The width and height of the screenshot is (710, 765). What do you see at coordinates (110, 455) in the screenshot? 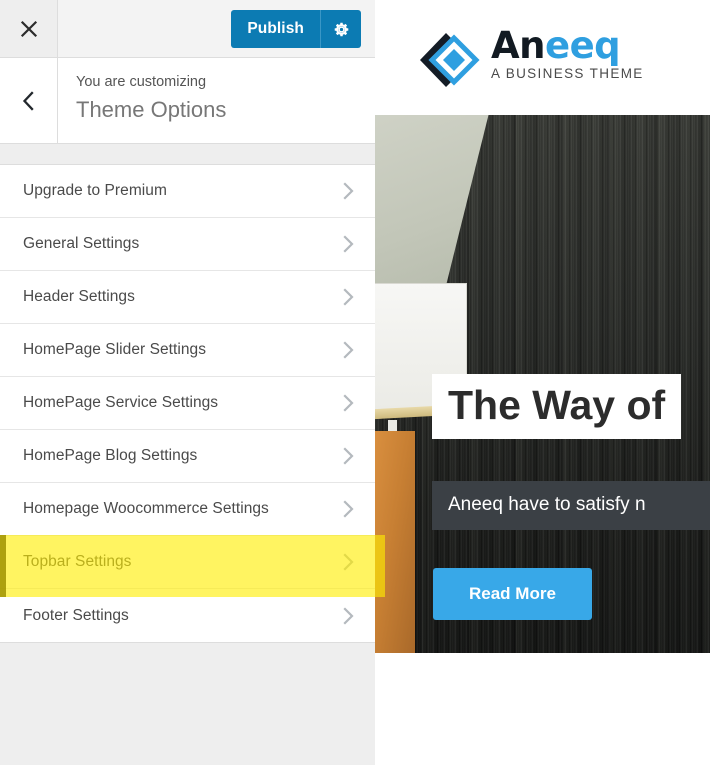
I see `section-label: HomePage Blog Settings` at bounding box center [110, 455].